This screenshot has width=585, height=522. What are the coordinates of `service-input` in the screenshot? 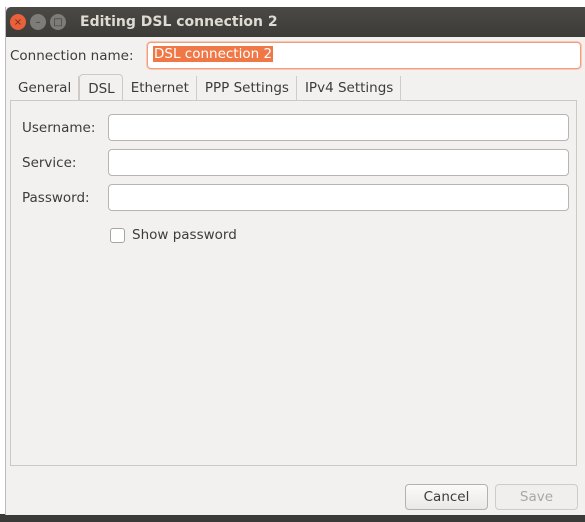 It's located at (338, 162).